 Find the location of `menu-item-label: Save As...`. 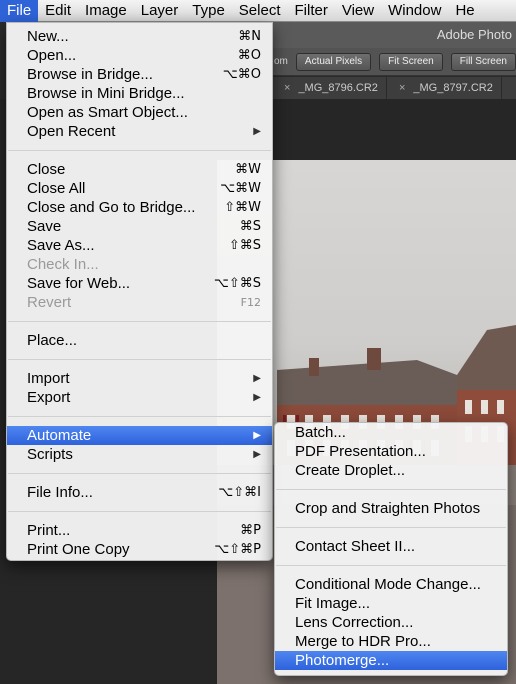

menu-item-label: Save As... is located at coordinates (61, 245).